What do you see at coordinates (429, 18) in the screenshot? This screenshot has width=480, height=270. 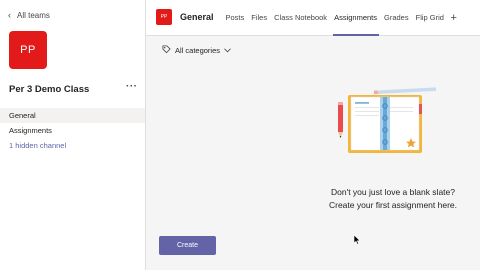 I see `tab-flip-grid: Flip Grid` at bounding box center [429, 18].